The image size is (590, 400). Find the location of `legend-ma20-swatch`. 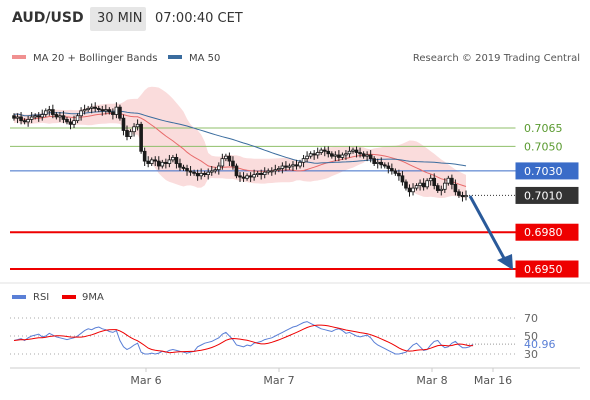

legend-ma20-swatch is located at coordinates (19, 57).